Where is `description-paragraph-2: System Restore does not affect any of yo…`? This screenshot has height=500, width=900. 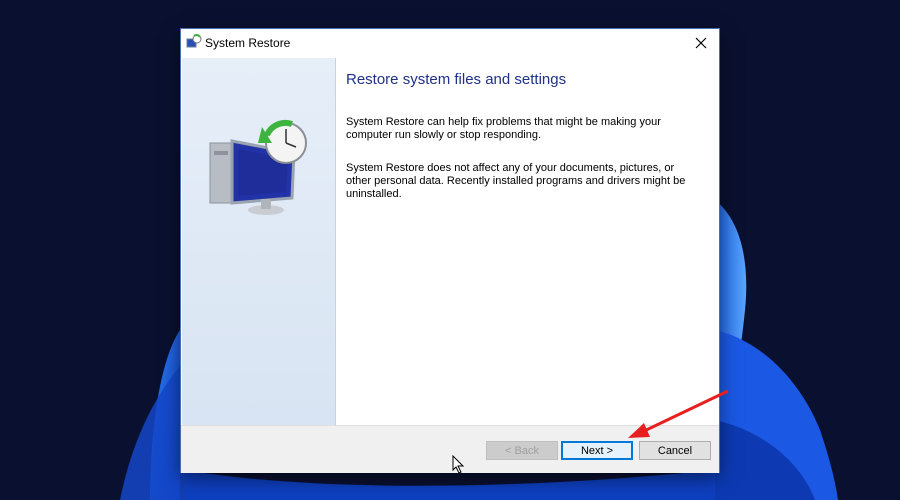 description-paragraph-2: System Restore does not affect any of yo… is located at coordinates (516, 181).